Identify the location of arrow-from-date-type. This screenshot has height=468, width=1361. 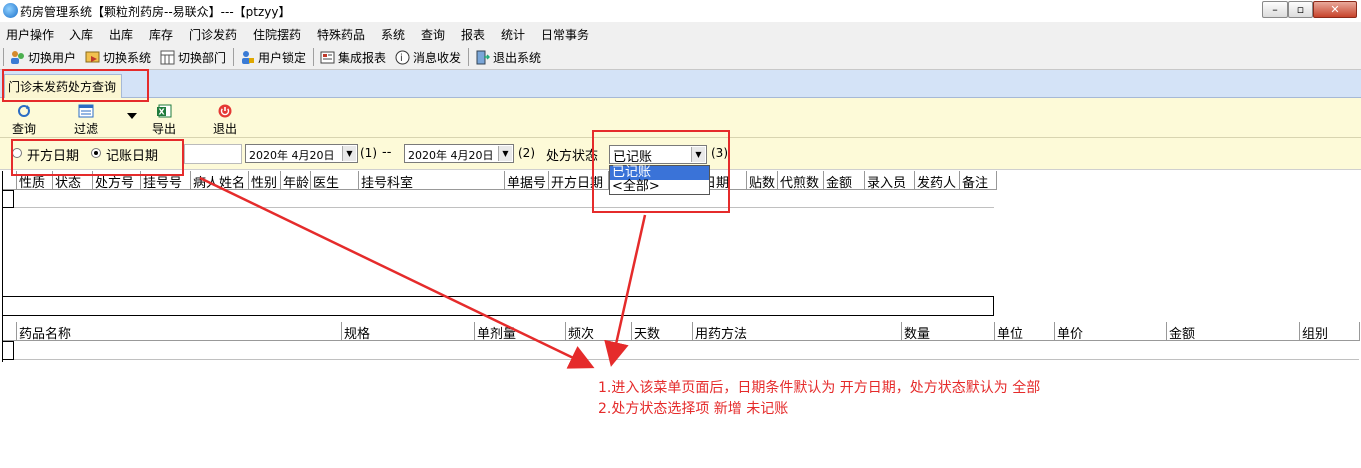
(397, 272).